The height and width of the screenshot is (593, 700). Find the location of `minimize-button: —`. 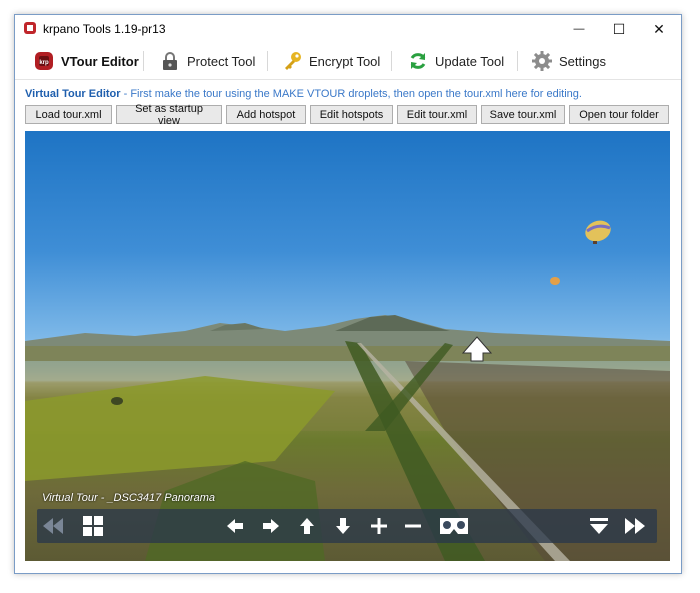

minimize-button: — is located at coordinates (579, 29).